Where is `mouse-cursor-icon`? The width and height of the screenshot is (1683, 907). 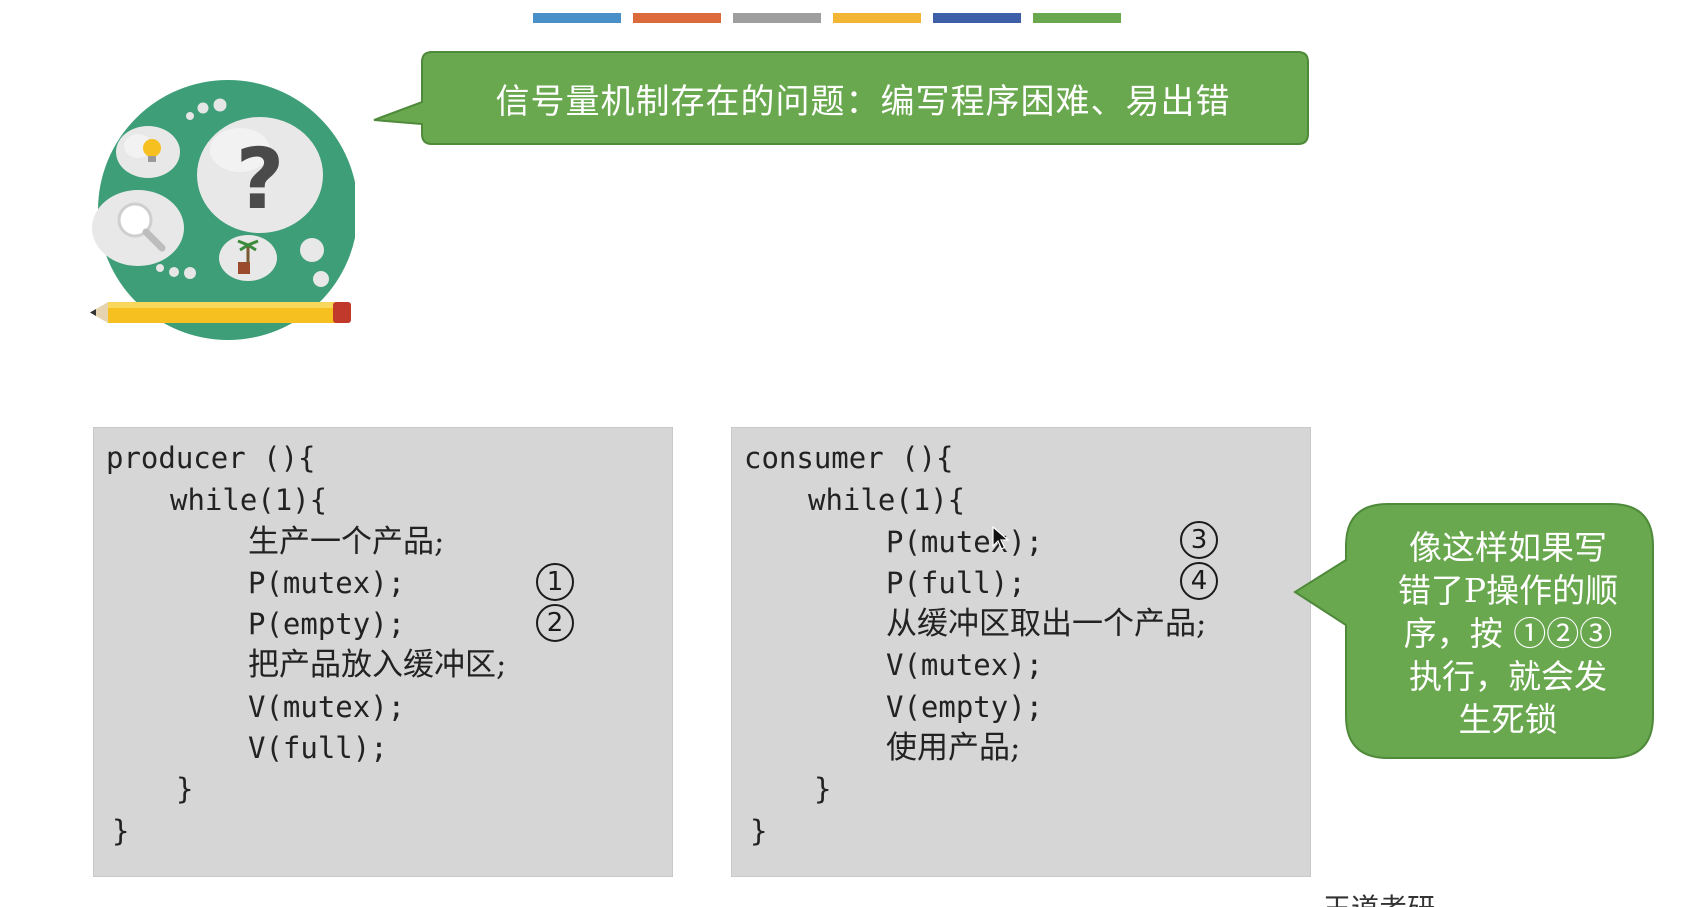 mouse-cursor-icon is located at coordinates (1001, 540).